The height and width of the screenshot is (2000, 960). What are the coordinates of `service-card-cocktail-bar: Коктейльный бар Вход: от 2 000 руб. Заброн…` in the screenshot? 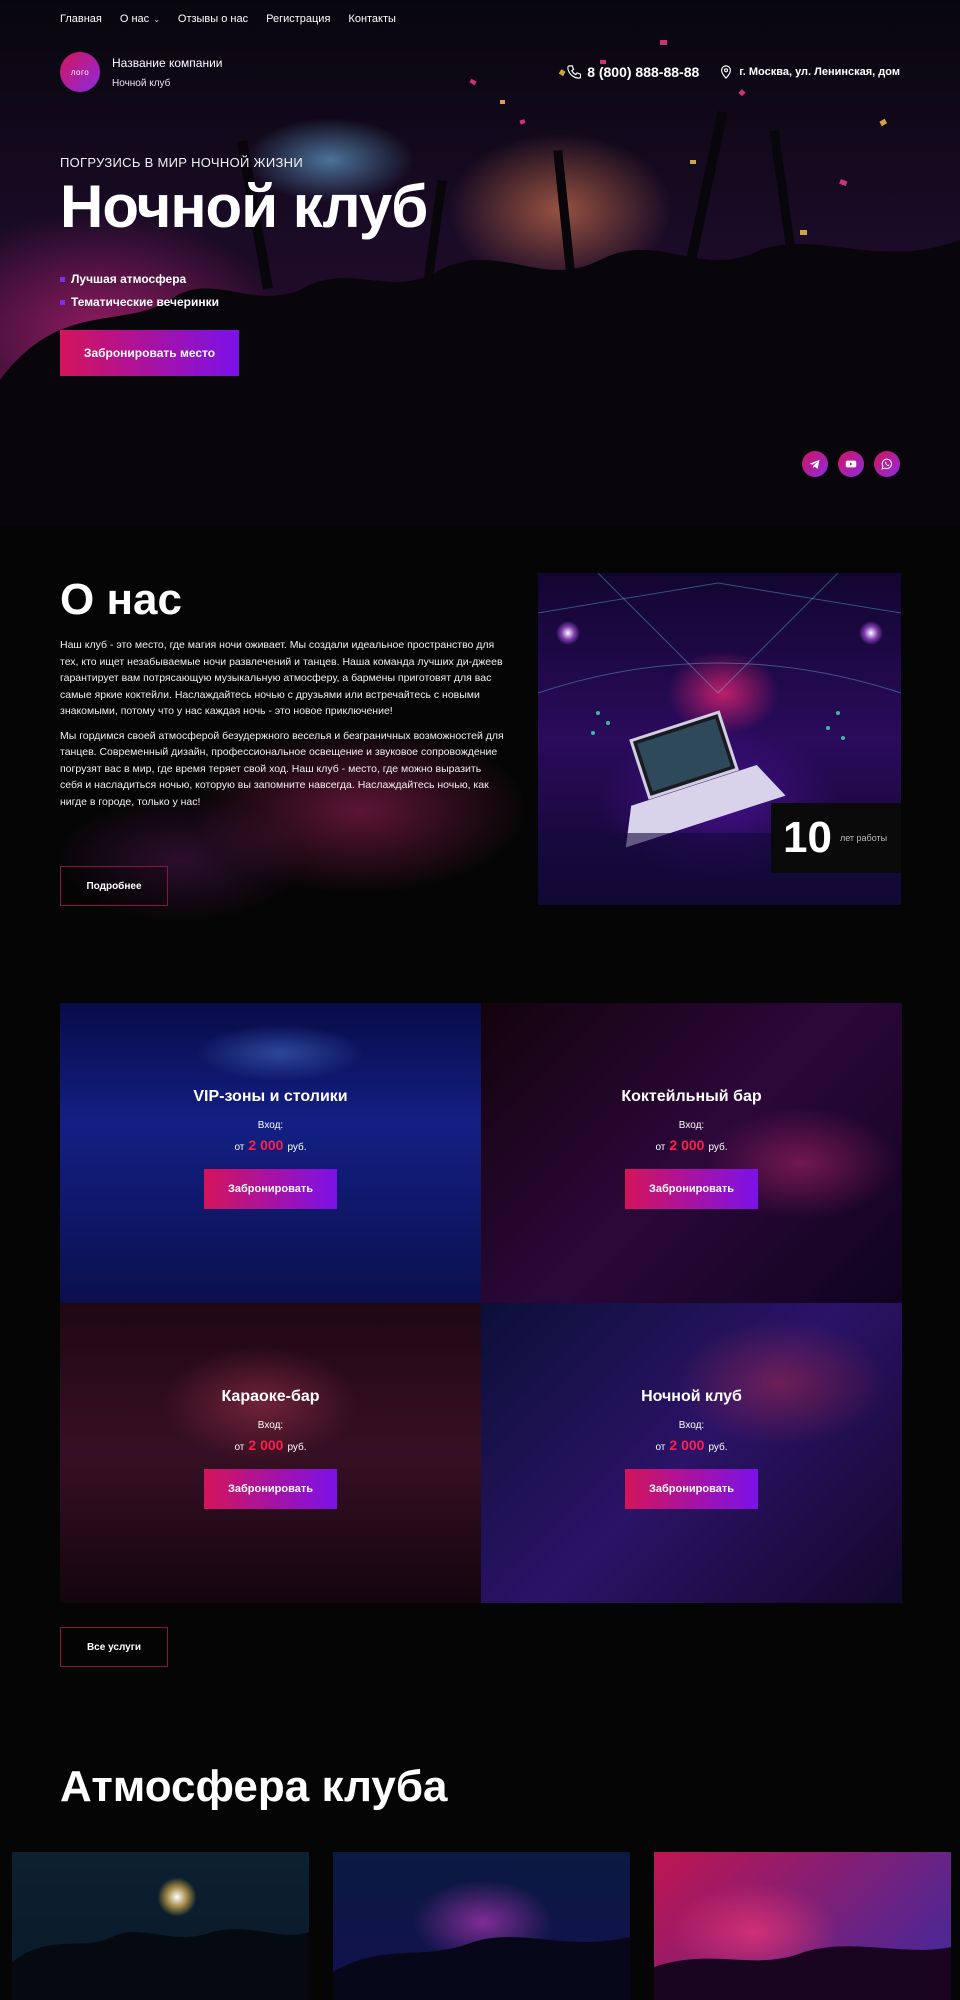 It's located at (691, 1153).